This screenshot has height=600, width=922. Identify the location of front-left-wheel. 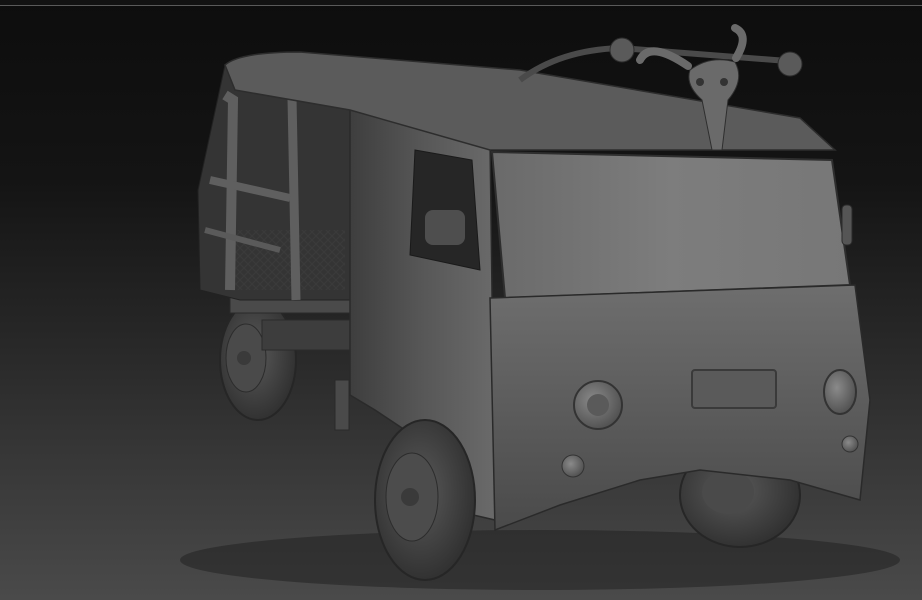
(425, 500).